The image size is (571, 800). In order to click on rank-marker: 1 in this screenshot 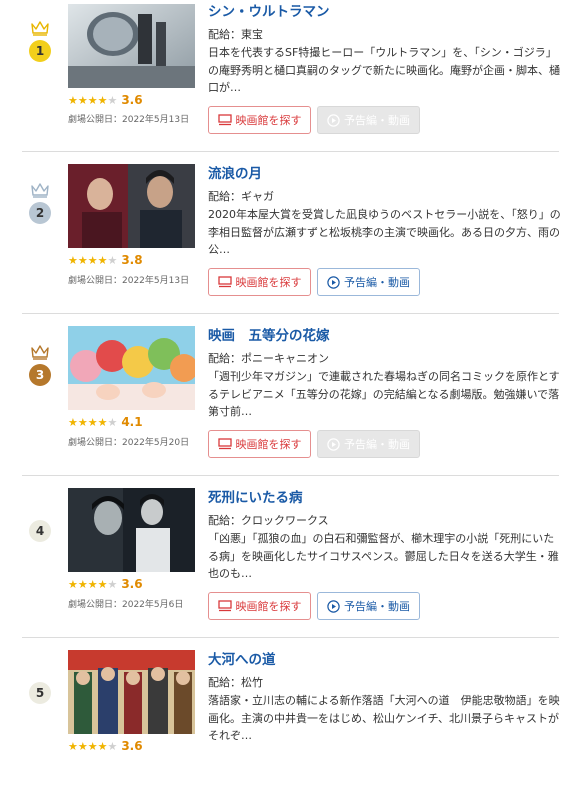, I will do `click(40, 41)`.